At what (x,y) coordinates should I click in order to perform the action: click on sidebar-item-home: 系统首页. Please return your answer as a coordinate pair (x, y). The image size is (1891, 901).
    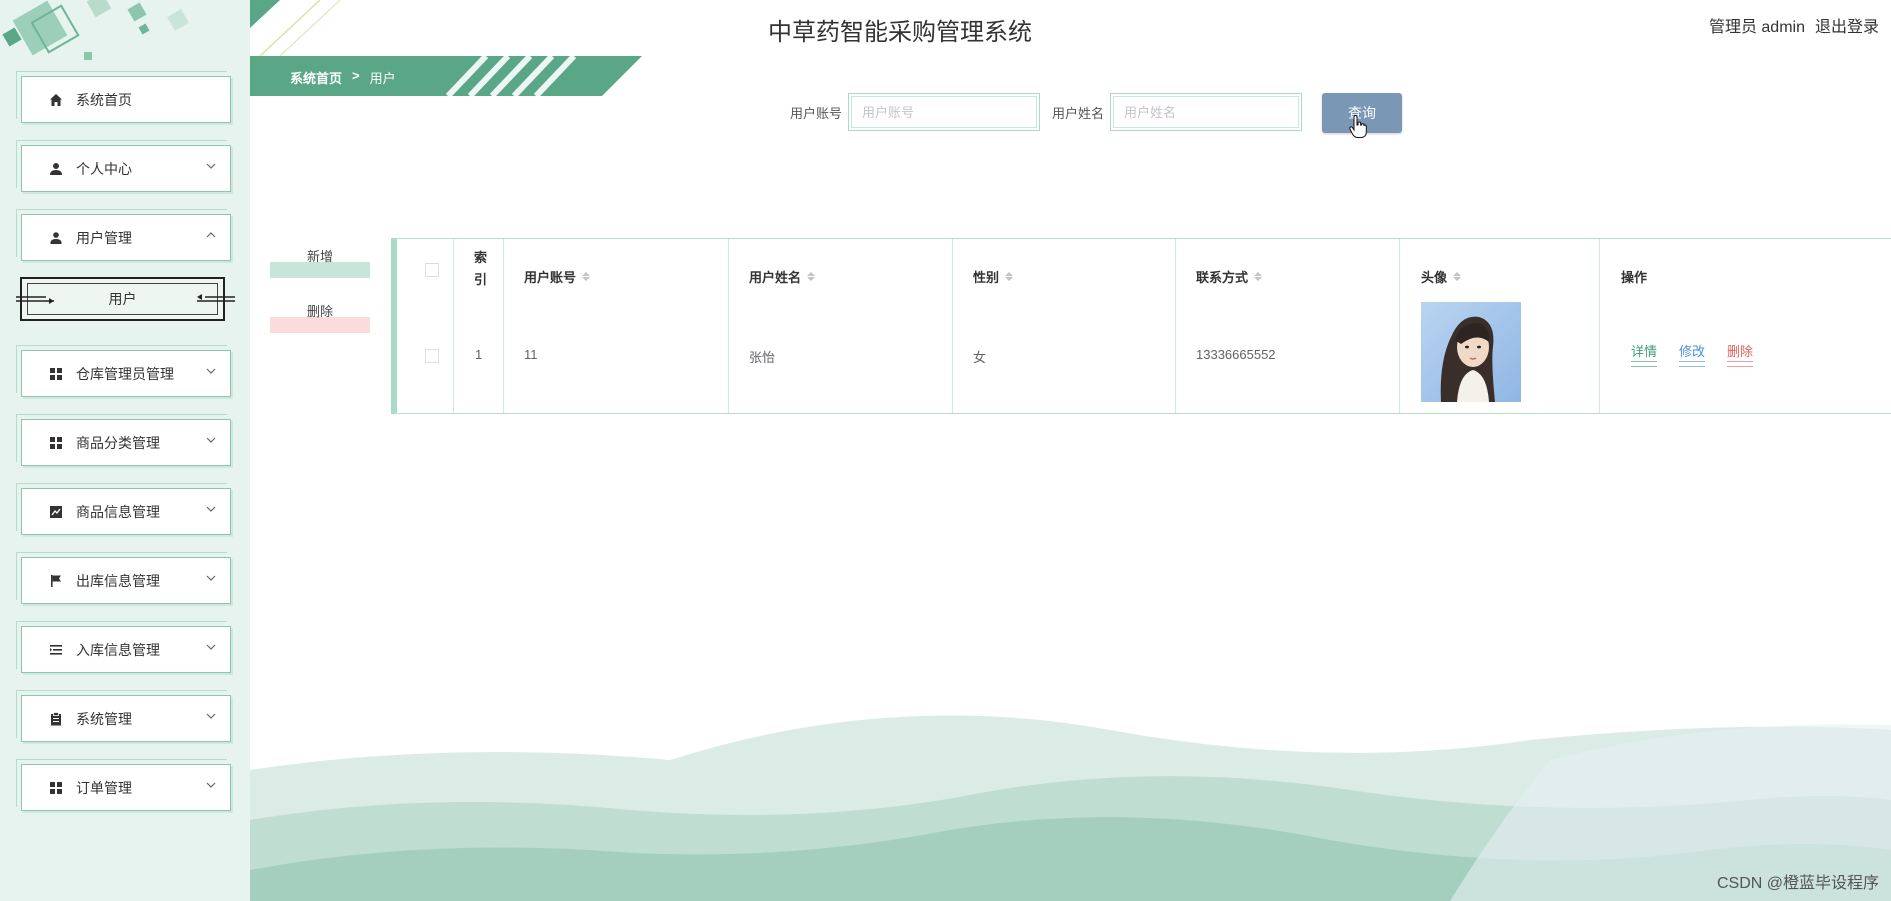
    Looking at the image, I should click on (123, 97).